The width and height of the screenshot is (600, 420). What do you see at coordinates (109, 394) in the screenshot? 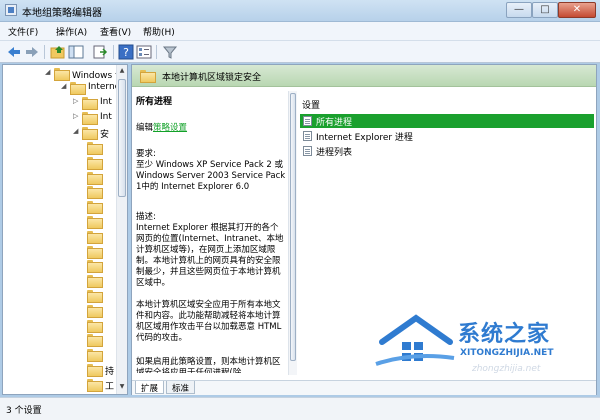
I see `tree-node-label: 管` at bounding box center [109, 394].